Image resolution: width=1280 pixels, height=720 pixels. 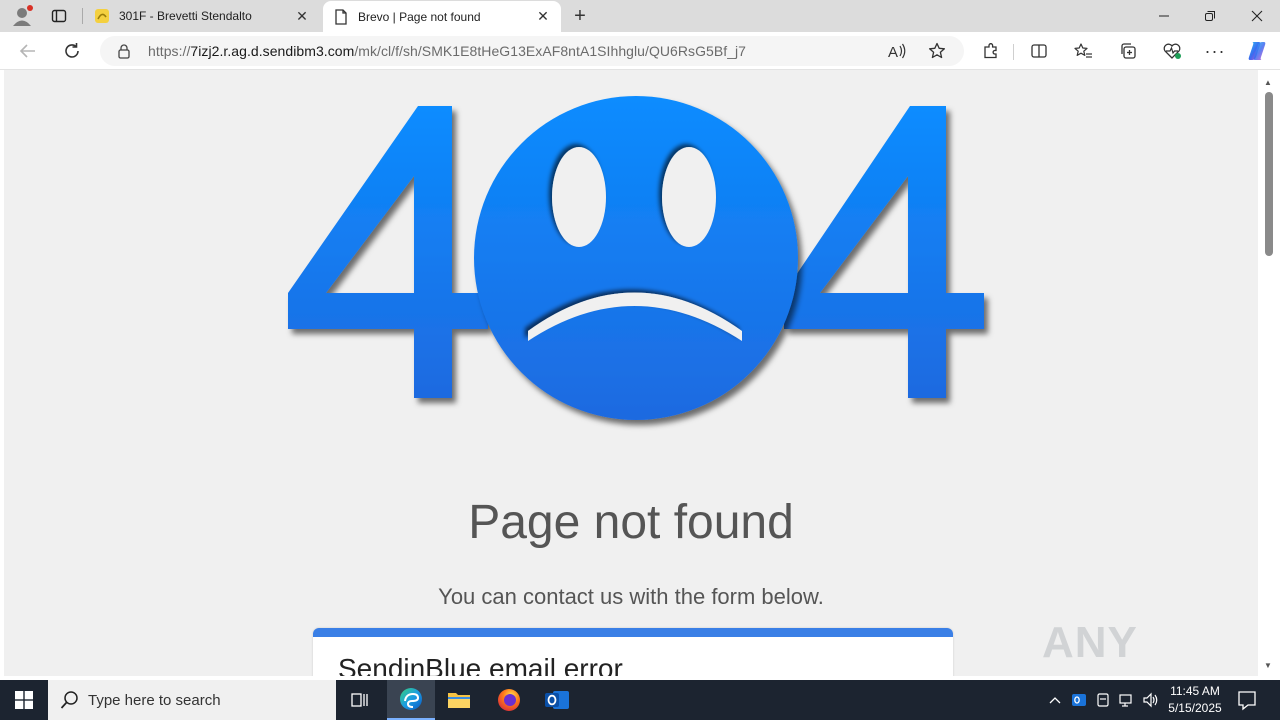 What do you see at coordinates (419, 16) in the screenshot?
I see `tab-title: Brevo | Page not found` at bounding box center [419, 16].